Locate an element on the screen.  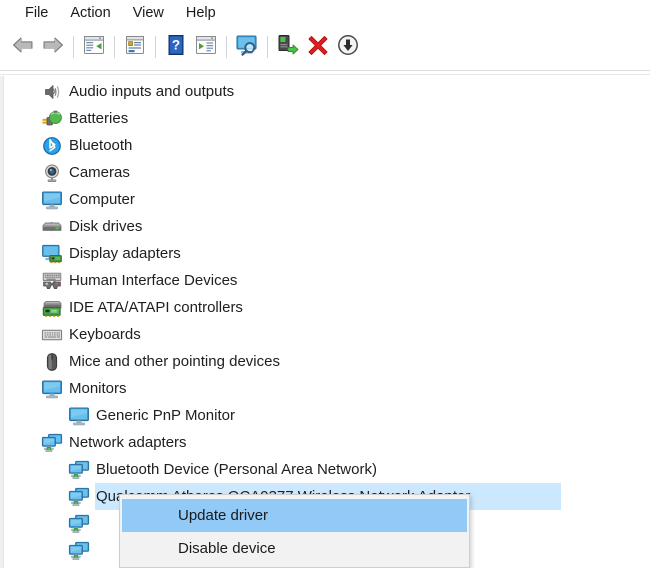
display-adapter-icon is located at coordinates (52, 254).